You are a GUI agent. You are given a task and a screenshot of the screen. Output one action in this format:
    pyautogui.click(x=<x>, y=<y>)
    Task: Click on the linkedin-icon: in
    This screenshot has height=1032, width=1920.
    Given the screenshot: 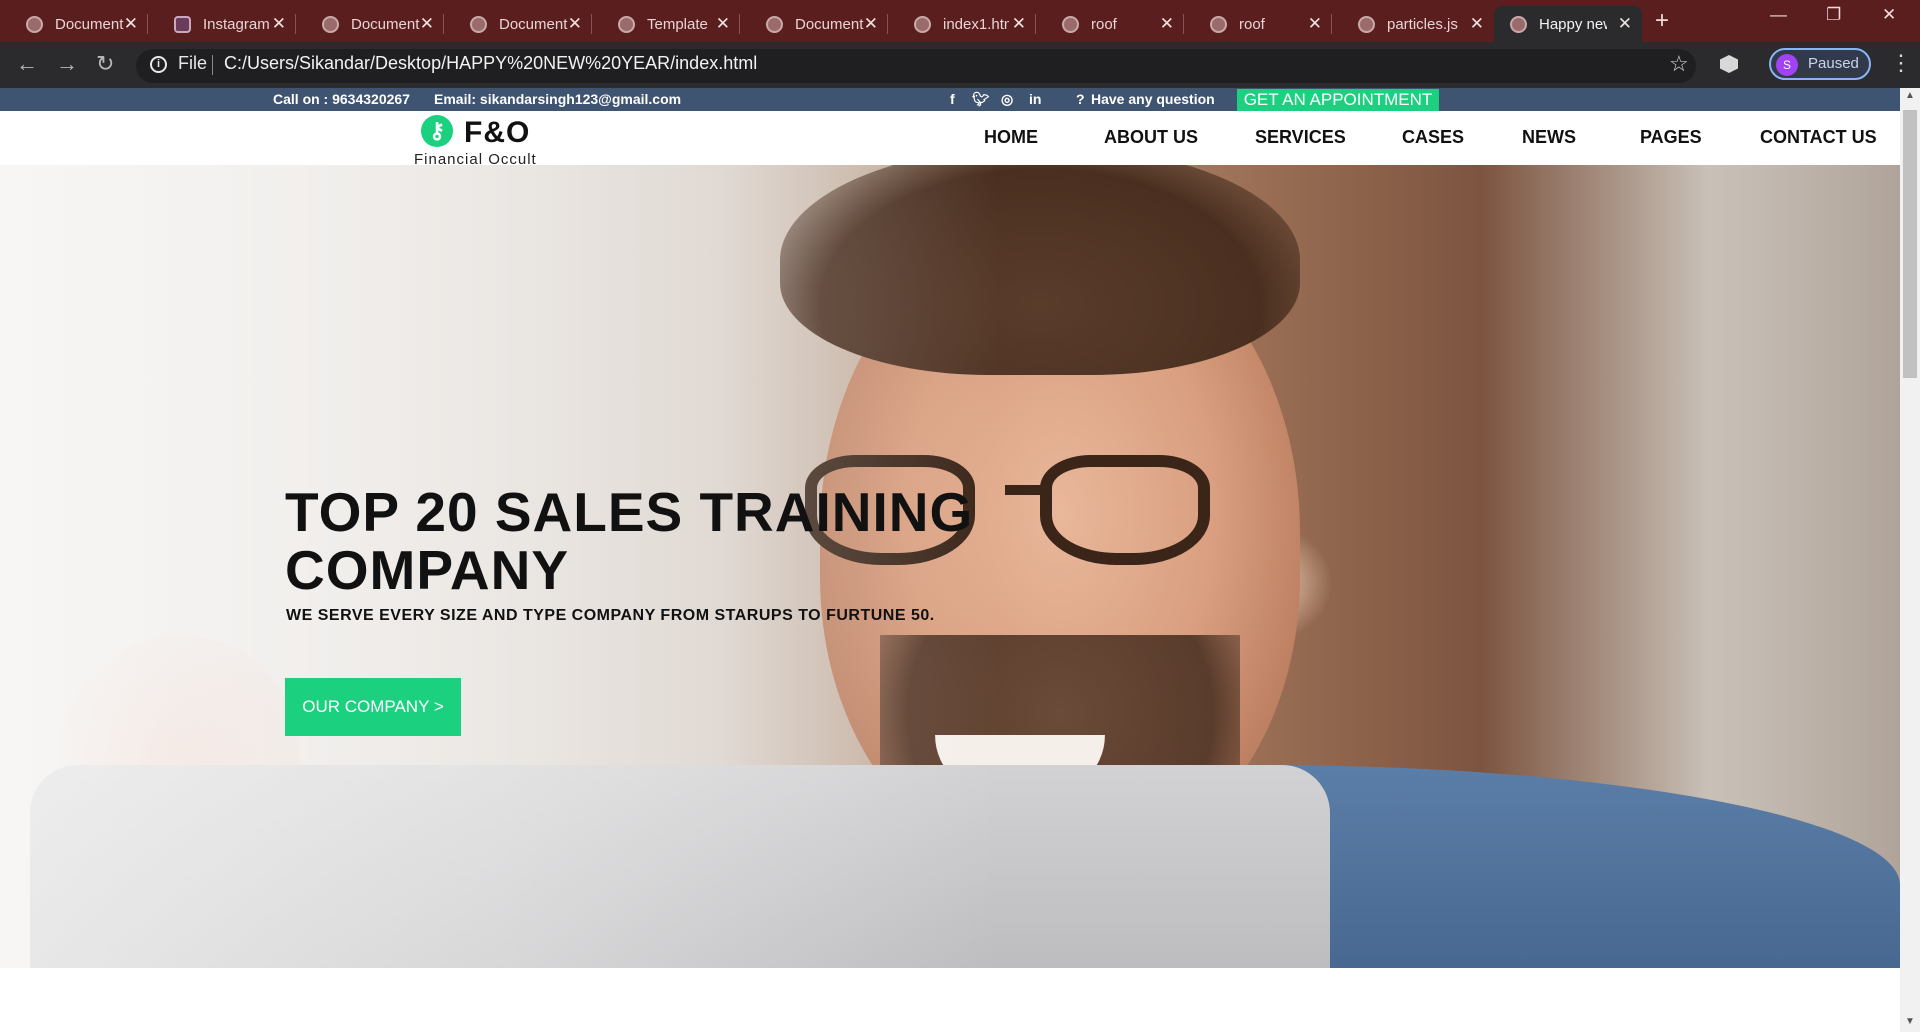 What is the action you would take?
    pyautogui.click(x=1035, y=99)
    